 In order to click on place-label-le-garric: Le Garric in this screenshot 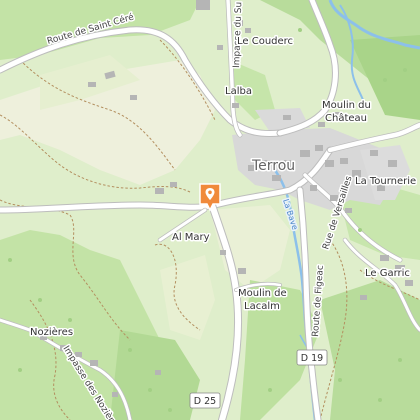, I will do `click(387, 273)`.